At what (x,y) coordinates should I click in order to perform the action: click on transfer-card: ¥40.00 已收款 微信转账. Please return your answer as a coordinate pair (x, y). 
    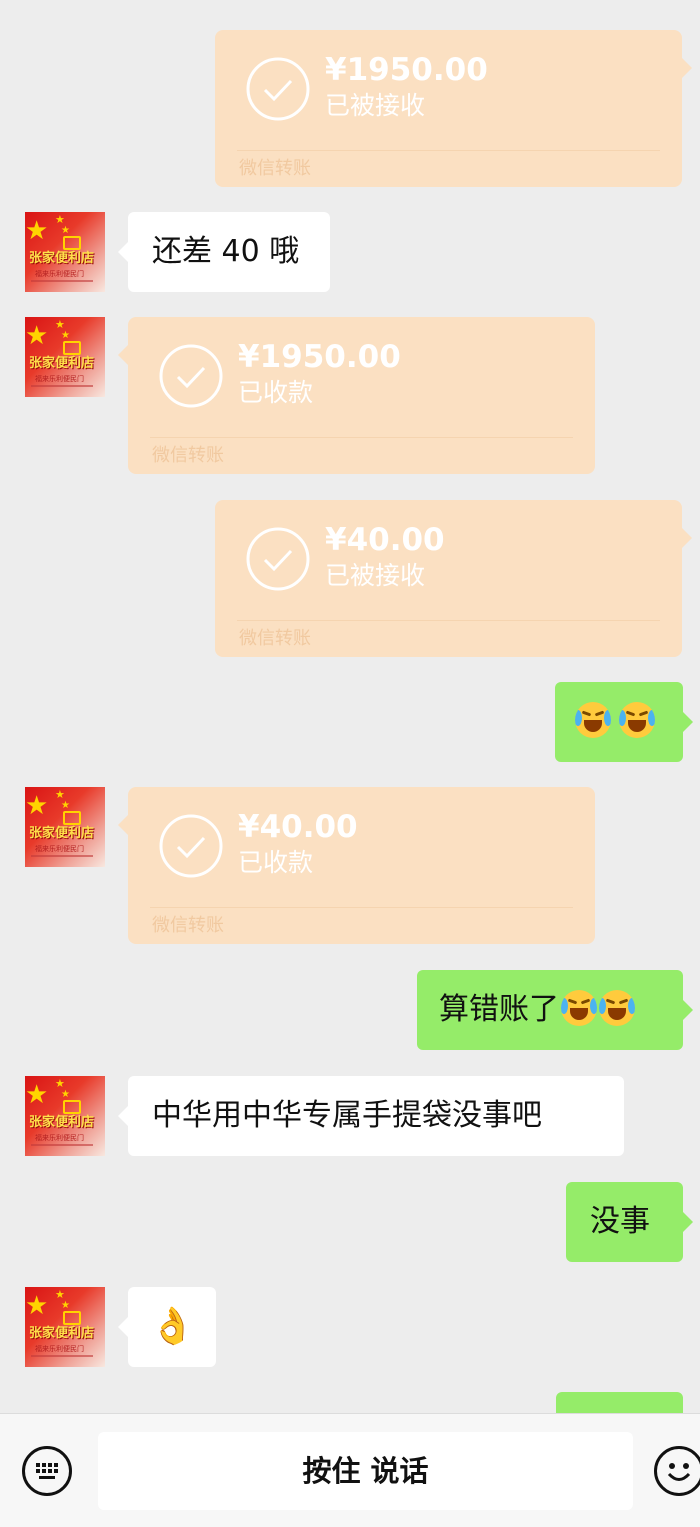
    Looking at the image, I should click on (356, 865).